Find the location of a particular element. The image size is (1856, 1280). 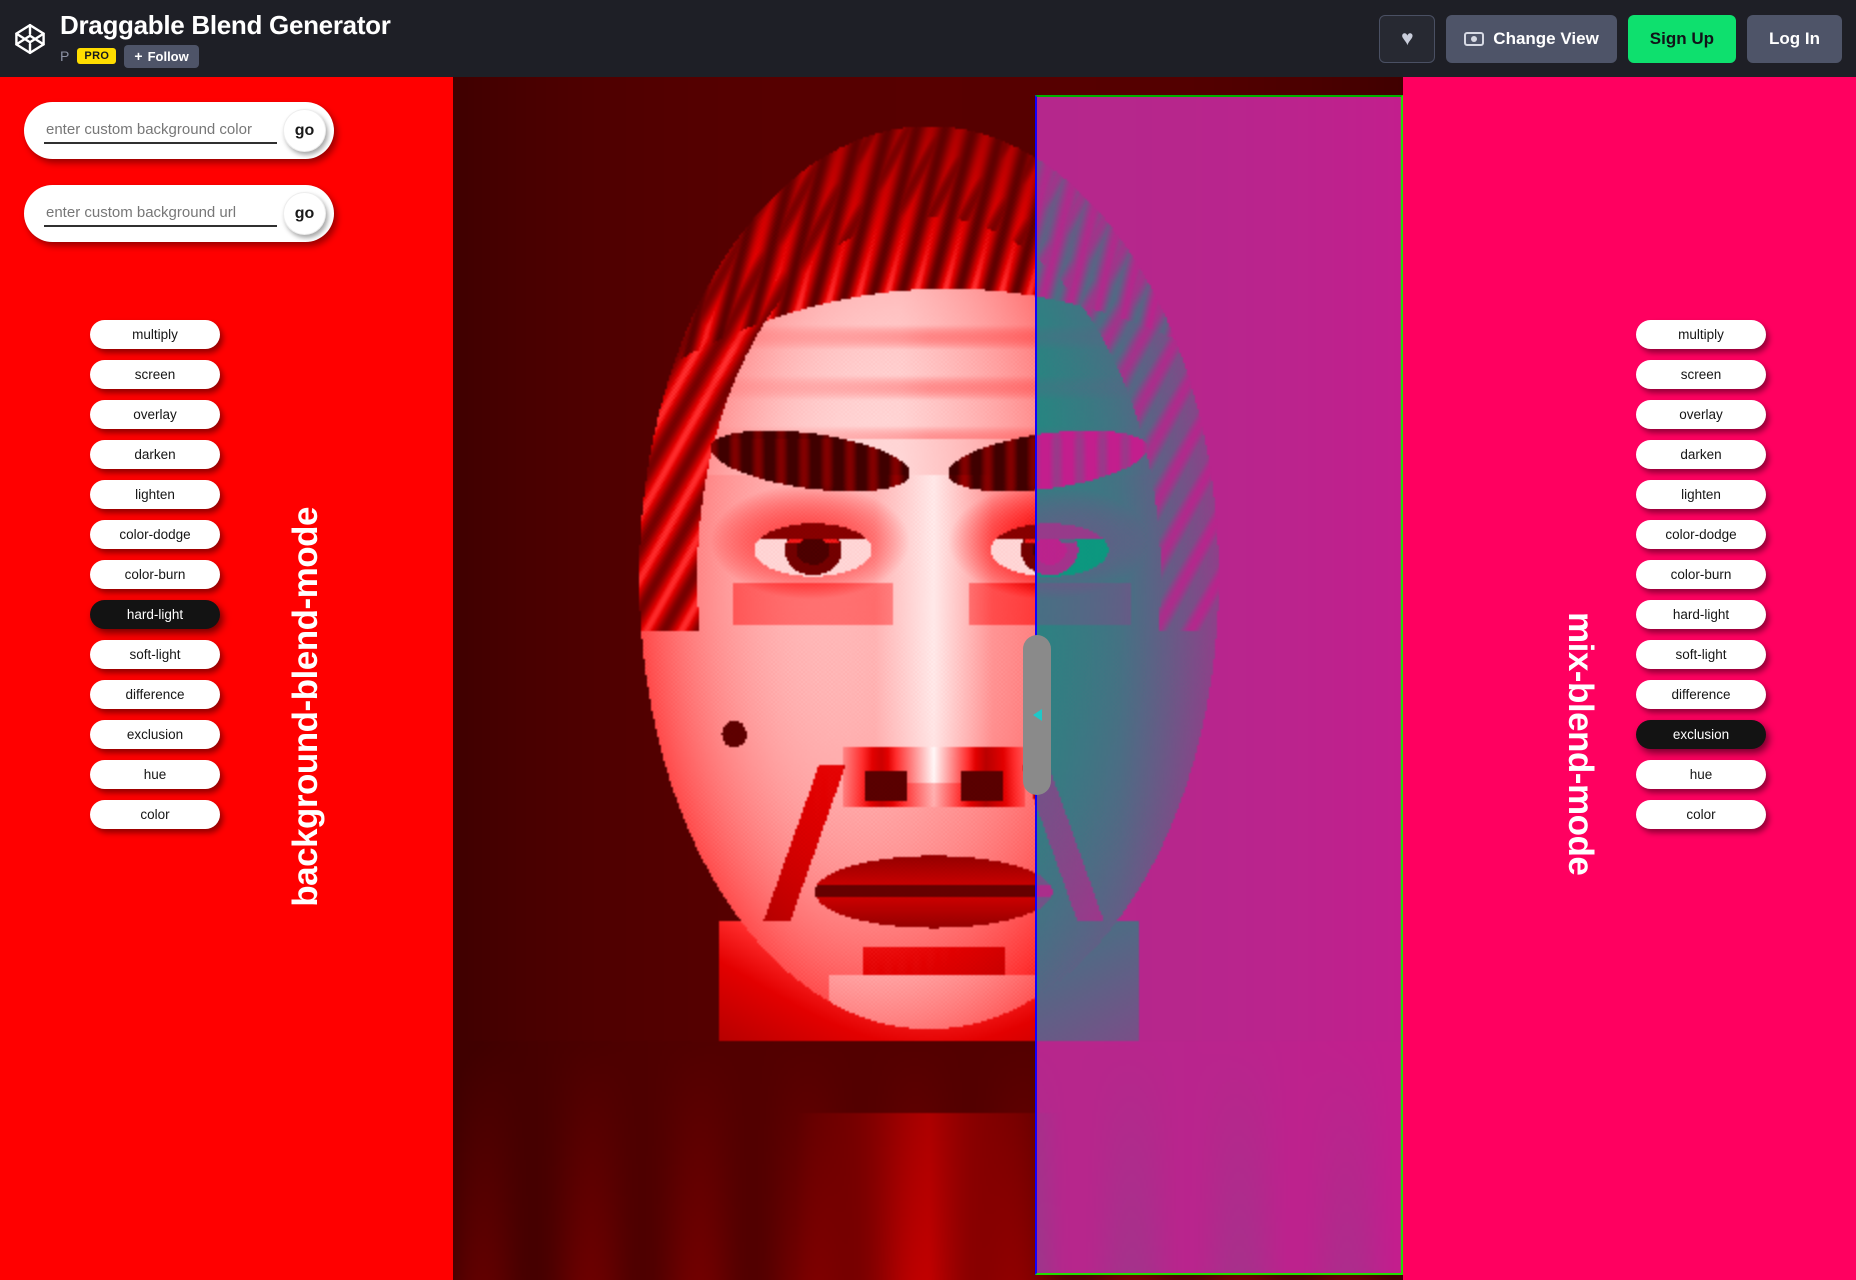

codepen-logo-icon is located at coordinates (30, 38).